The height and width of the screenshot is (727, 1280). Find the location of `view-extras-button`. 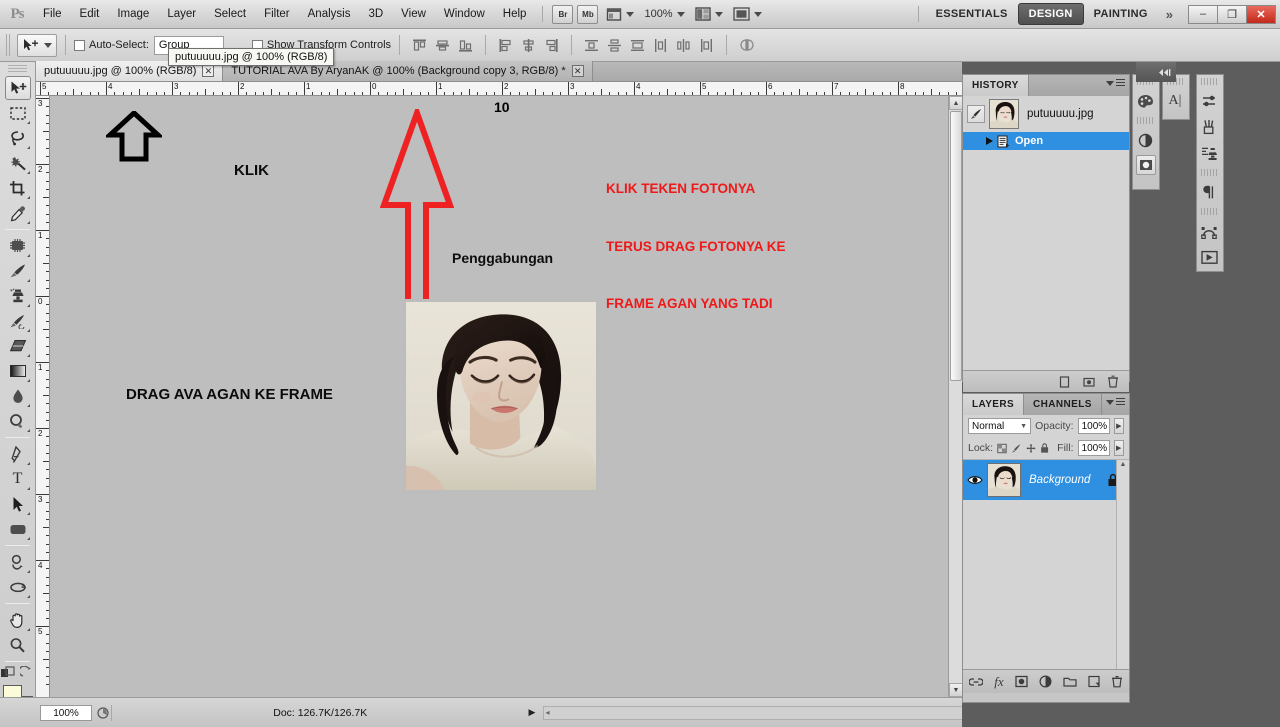

view-extras-button is located at coordinates (620, 14).